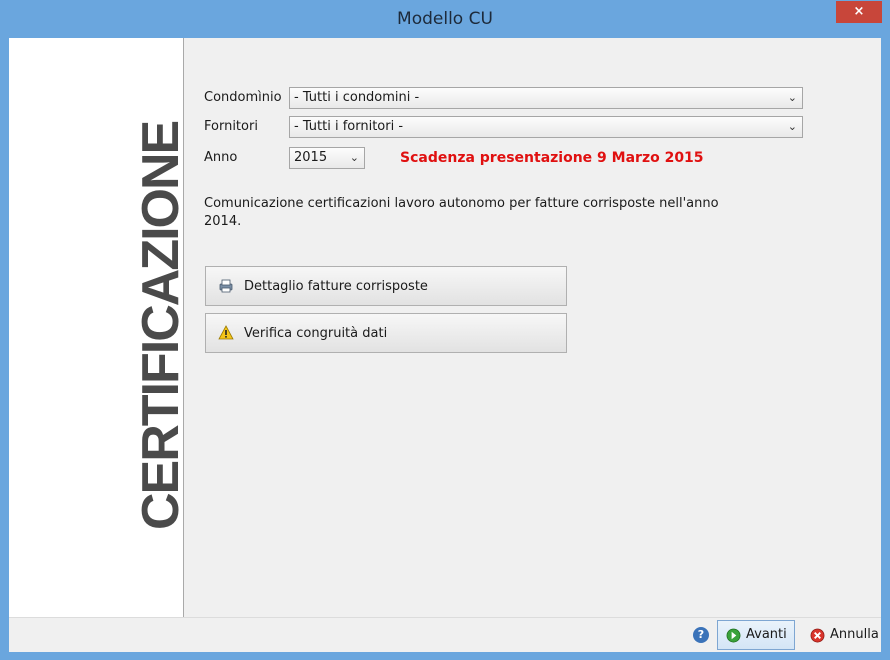 The image size is (890, 660). Describe the element at coordinates (733, 635) in the screenshot. I see `arrow-right-icon` at that location.